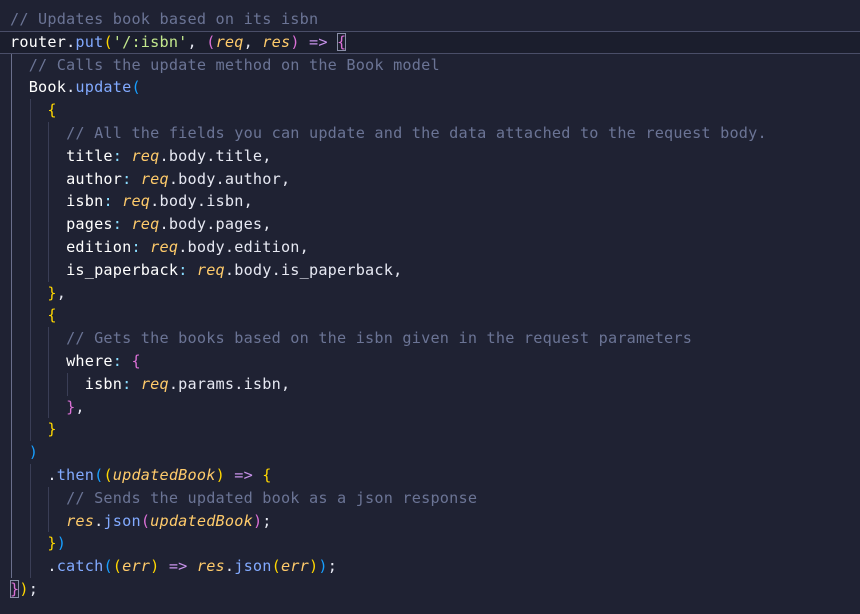 Image resolution: width=860 pixels, height=614 pixels. Describe the element at coordinates (430, 475) in the screenshot. I see `code-line: .then((updatedBook) => {` at that location.